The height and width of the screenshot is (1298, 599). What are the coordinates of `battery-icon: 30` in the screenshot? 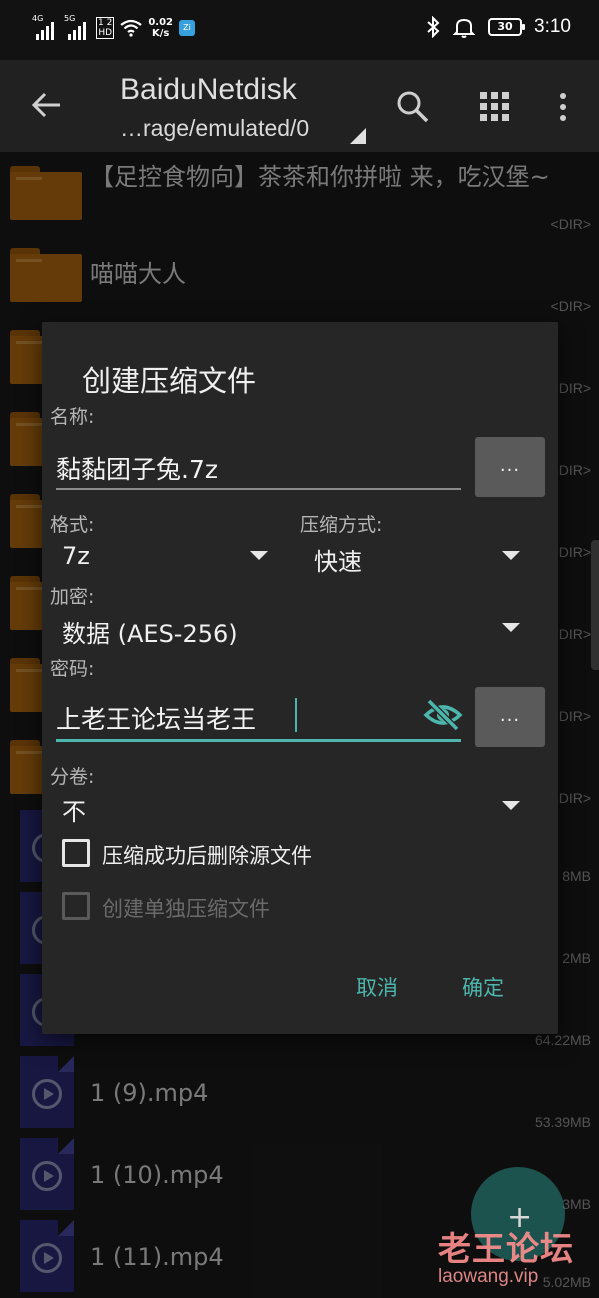 It's located at (507, 27).